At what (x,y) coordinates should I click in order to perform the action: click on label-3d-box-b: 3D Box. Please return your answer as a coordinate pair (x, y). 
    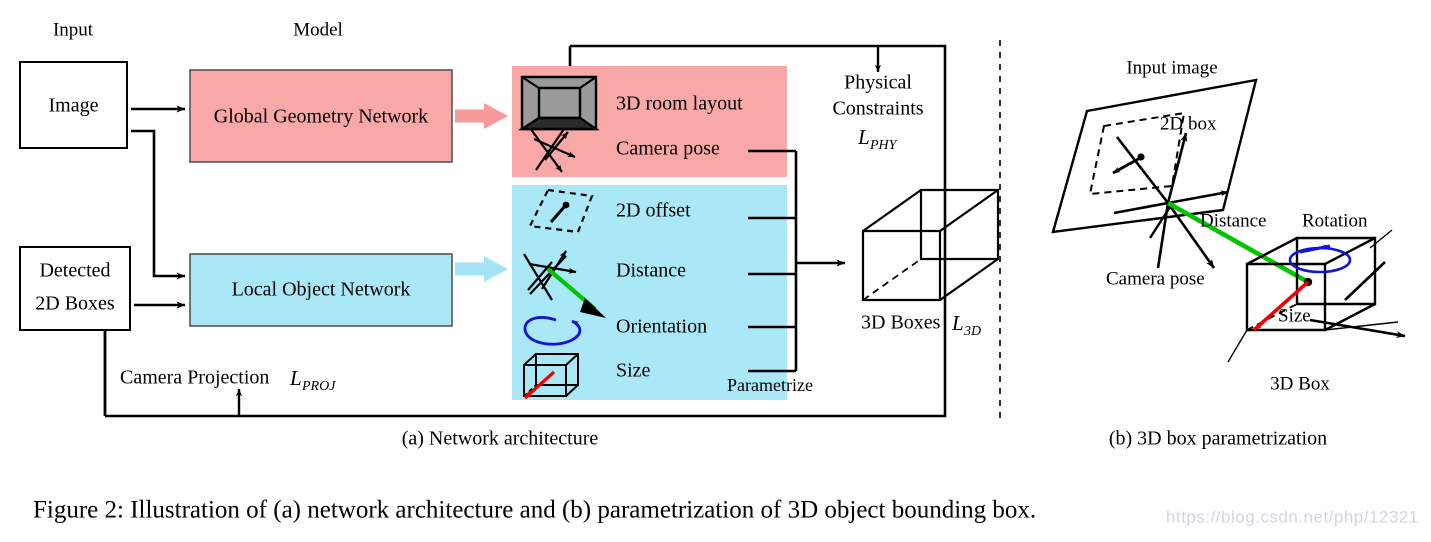
    Looking at the image, I should click on (1300, 383).